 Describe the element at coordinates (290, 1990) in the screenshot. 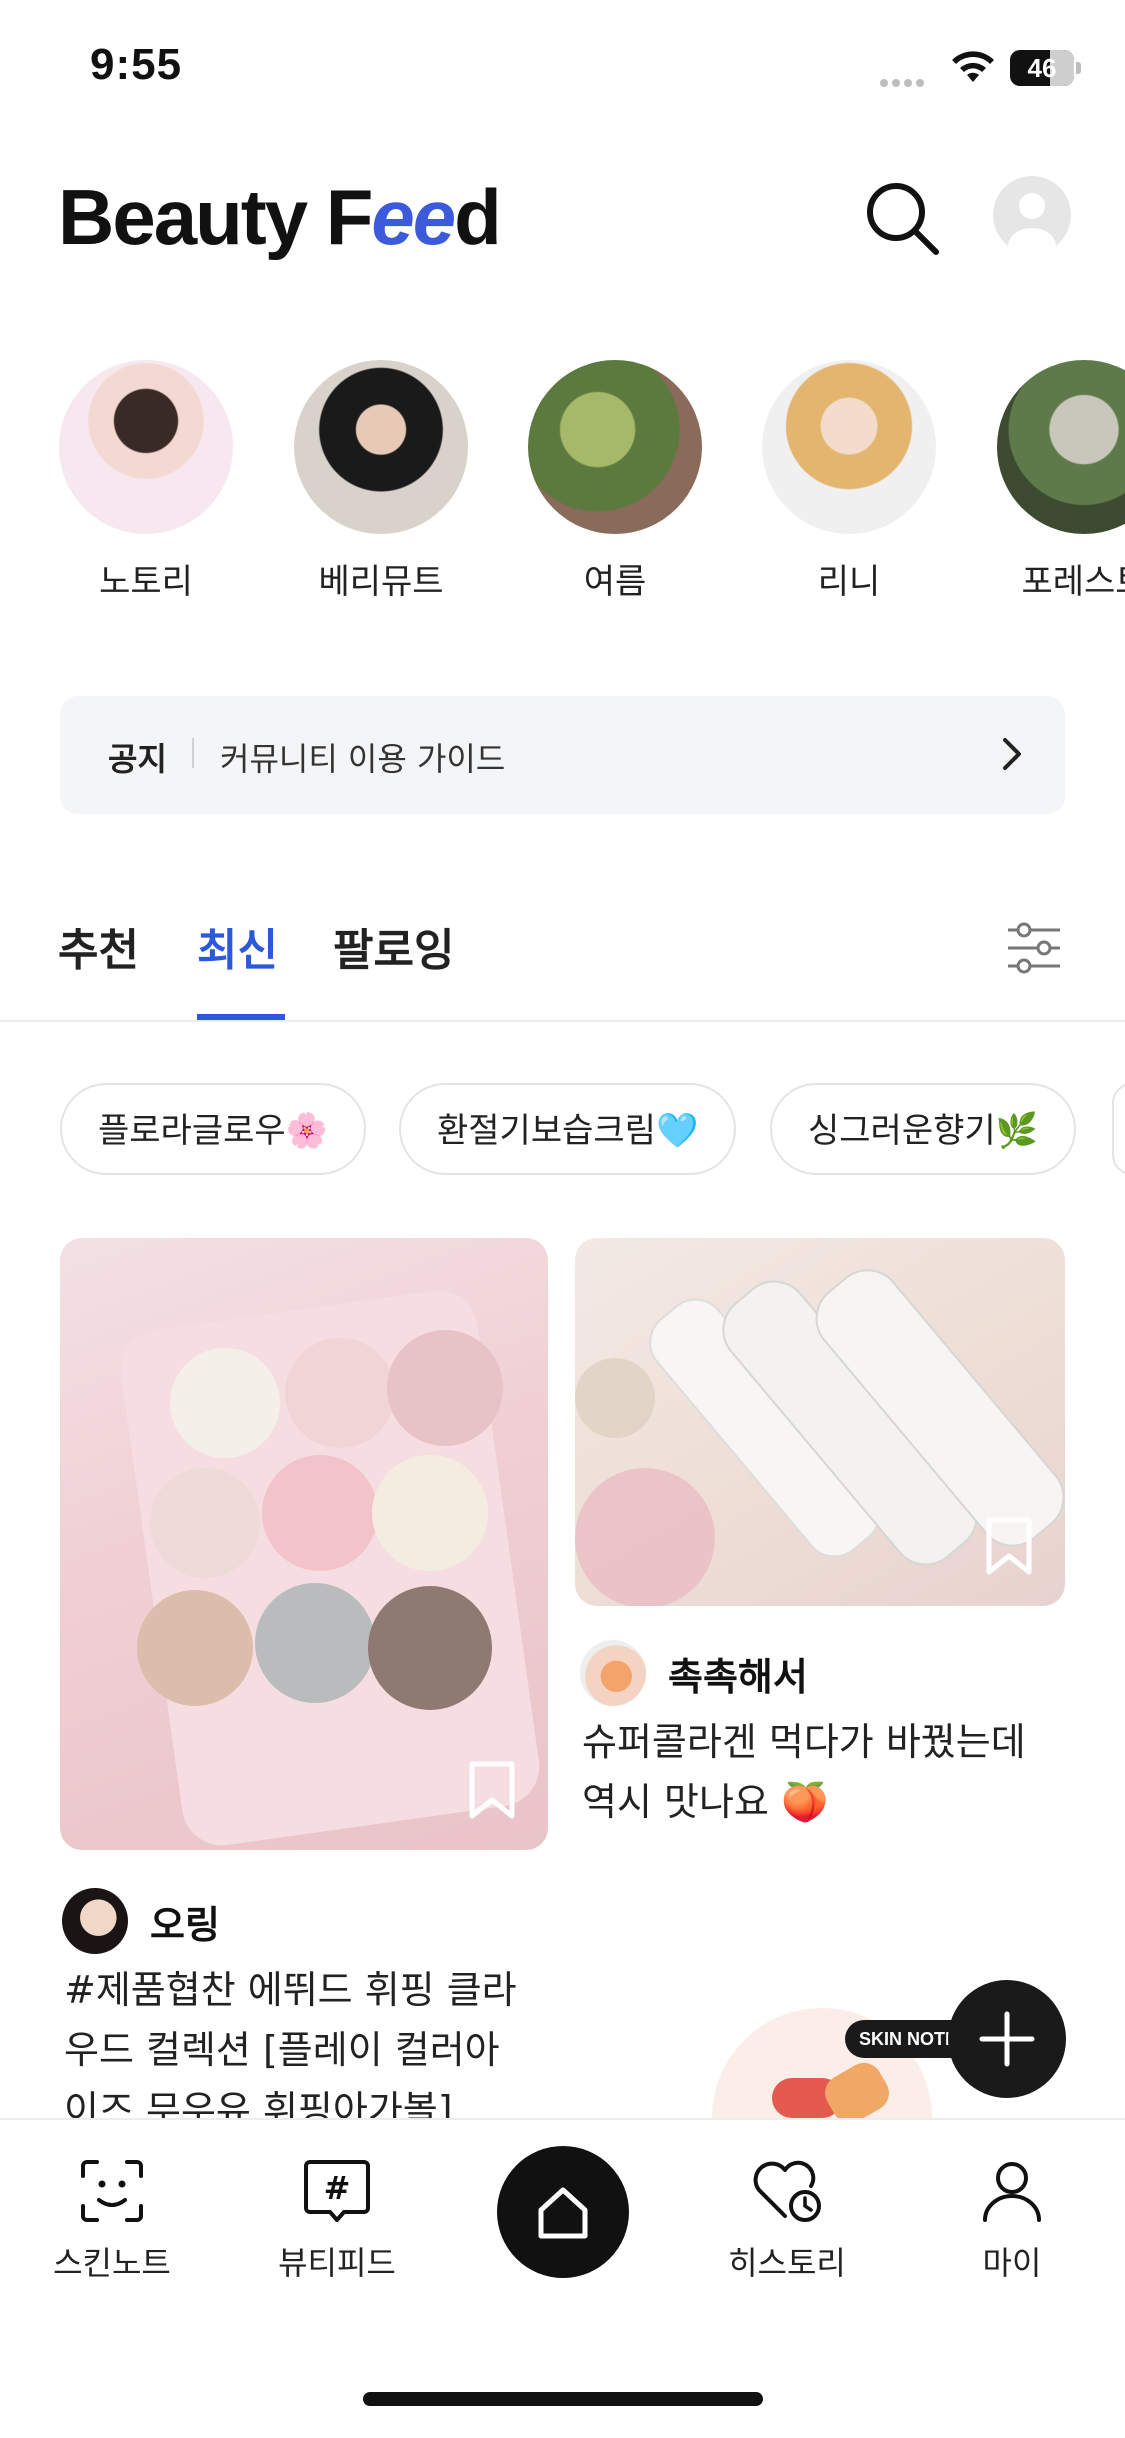

I see `caption-line: #제품협찬 에뛰드 휘핑 클라` at that location.